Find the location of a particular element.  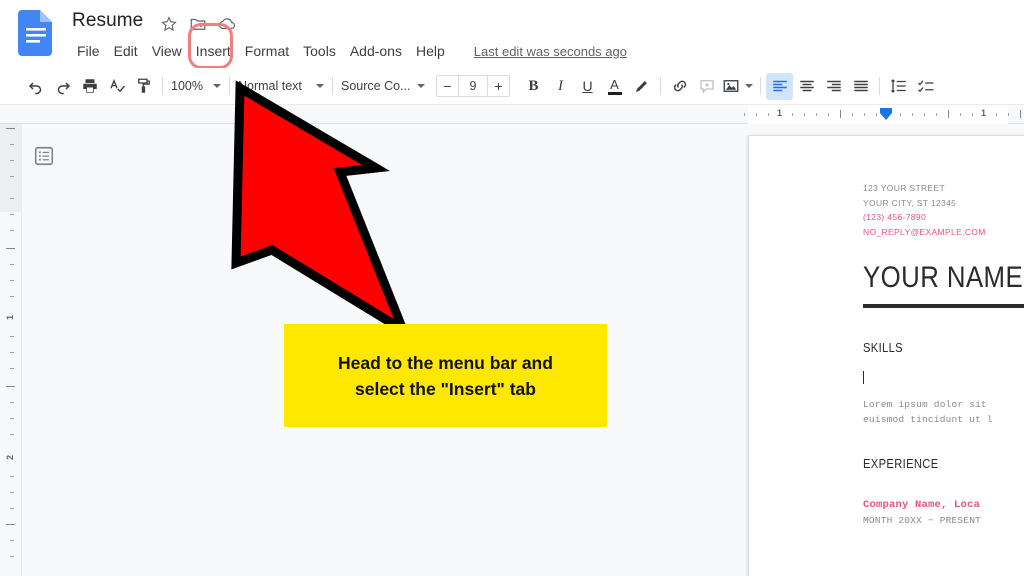

title-action-icons is located at coordinates (198, 24).